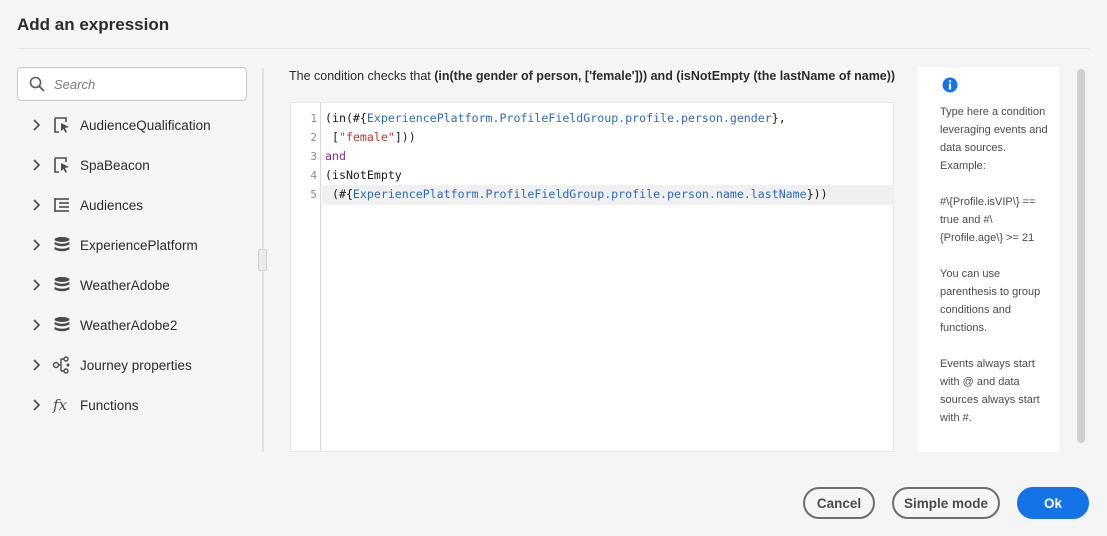 The width and height of the screenshot is (1107, 536). What do you see at coordinates (93, 24) in the screenshot?
I see `dialog-title: Add an expression` at bounding box center [93, 24].